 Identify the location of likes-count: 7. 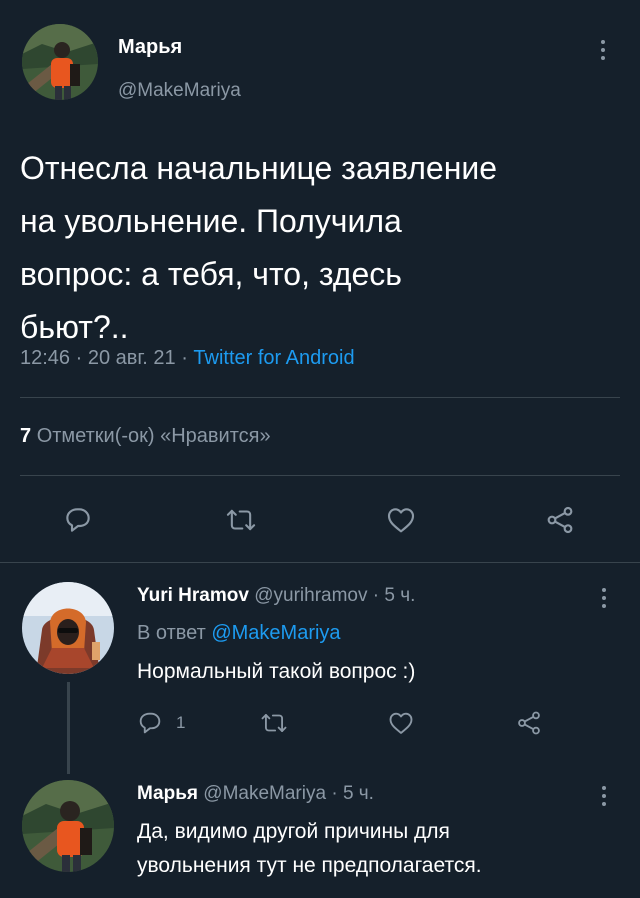
(26, 436).